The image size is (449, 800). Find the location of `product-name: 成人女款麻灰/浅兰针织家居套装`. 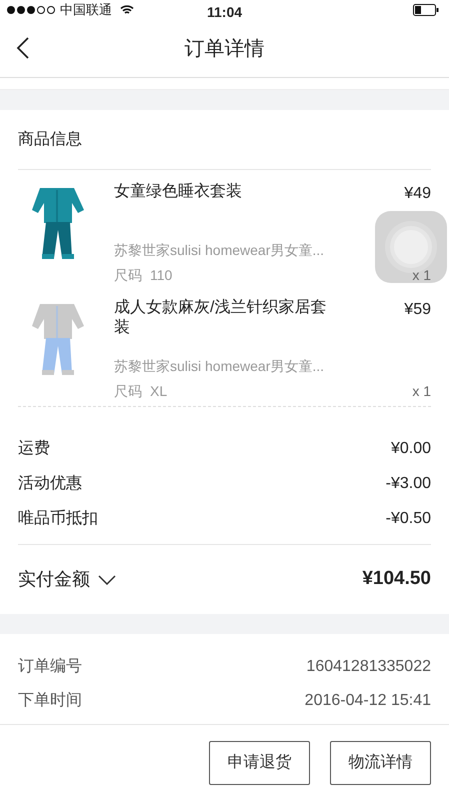

product-name: 成人女款麻灰/浅兰针织家居套装 is located at coordinates (221, 318).